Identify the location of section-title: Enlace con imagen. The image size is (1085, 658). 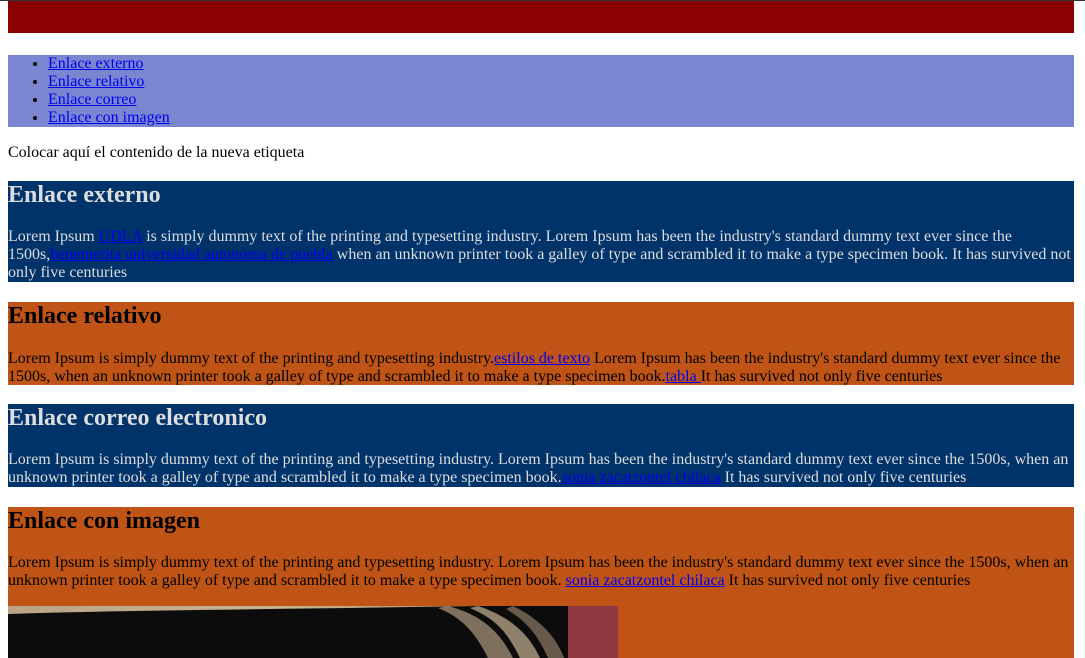
(104, 521).